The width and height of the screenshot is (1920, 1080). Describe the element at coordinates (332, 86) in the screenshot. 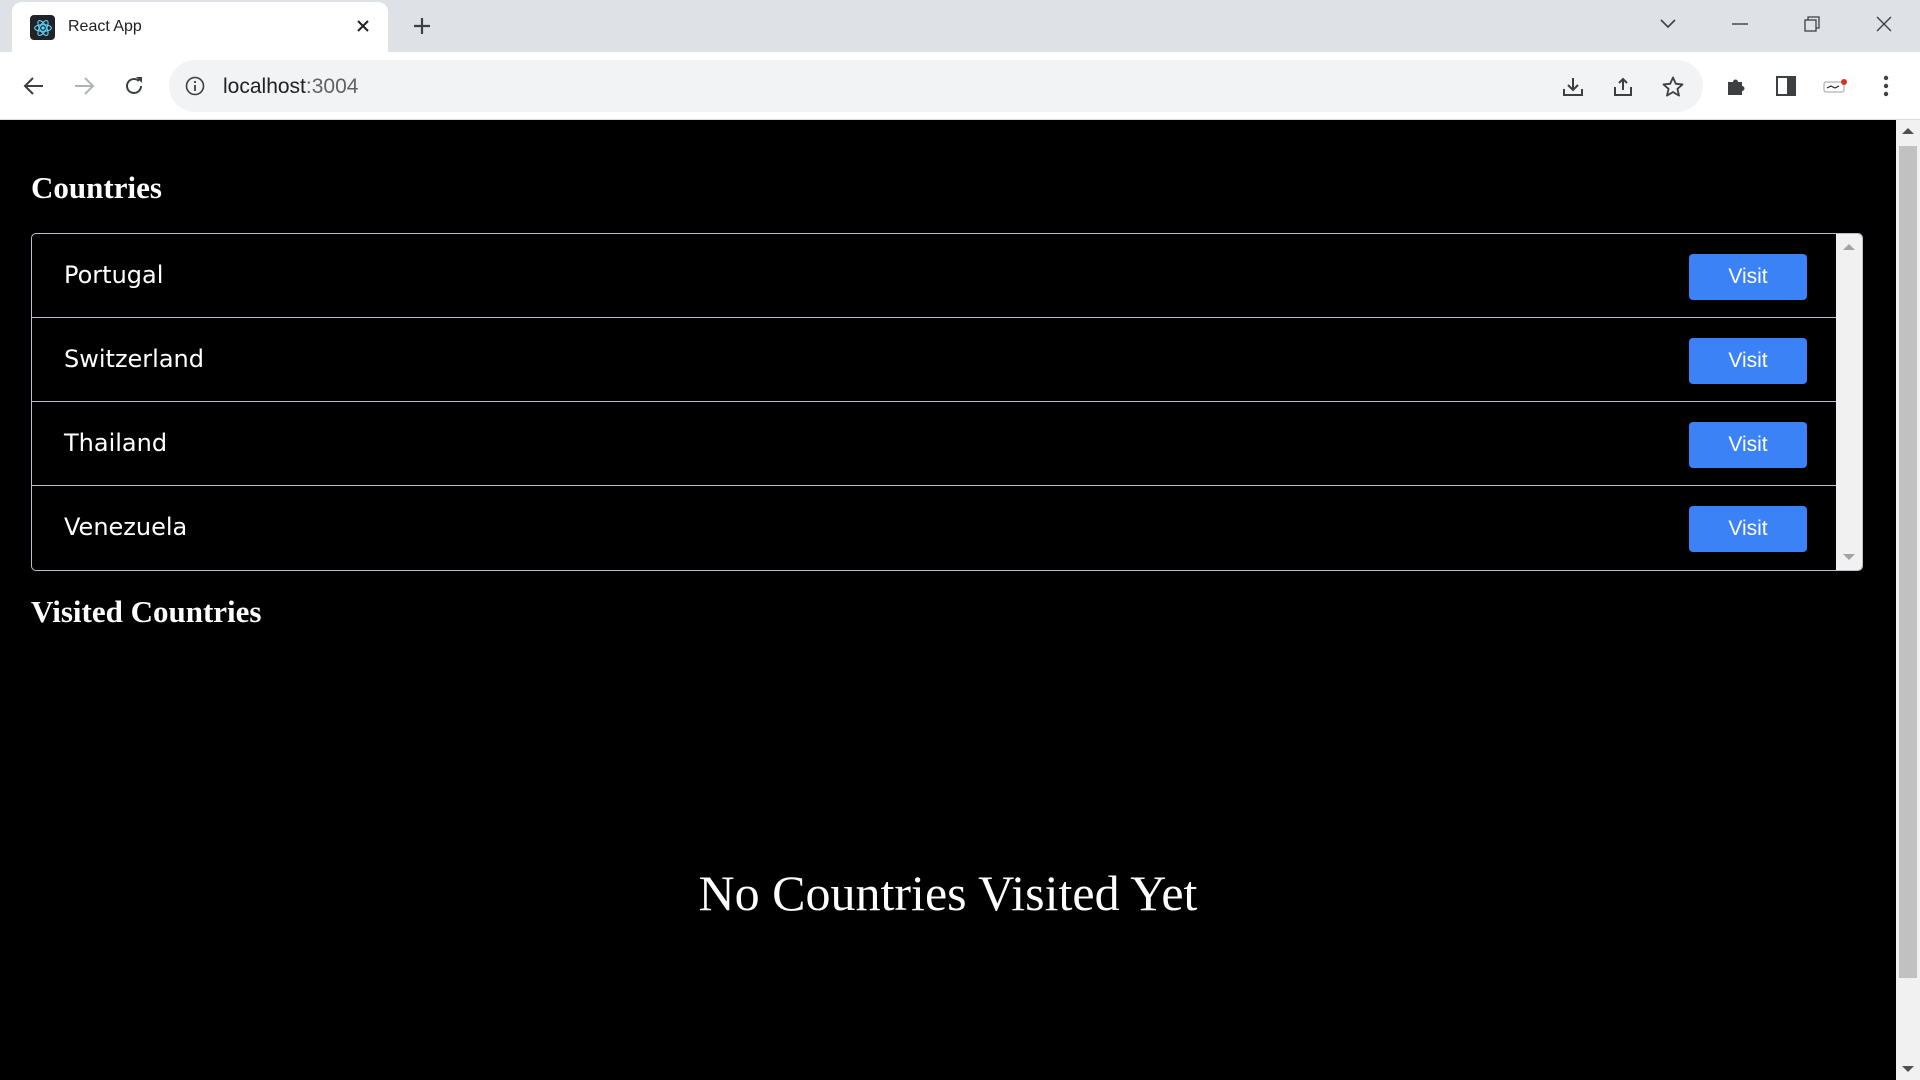

I see `url-port: :3004` at that location.